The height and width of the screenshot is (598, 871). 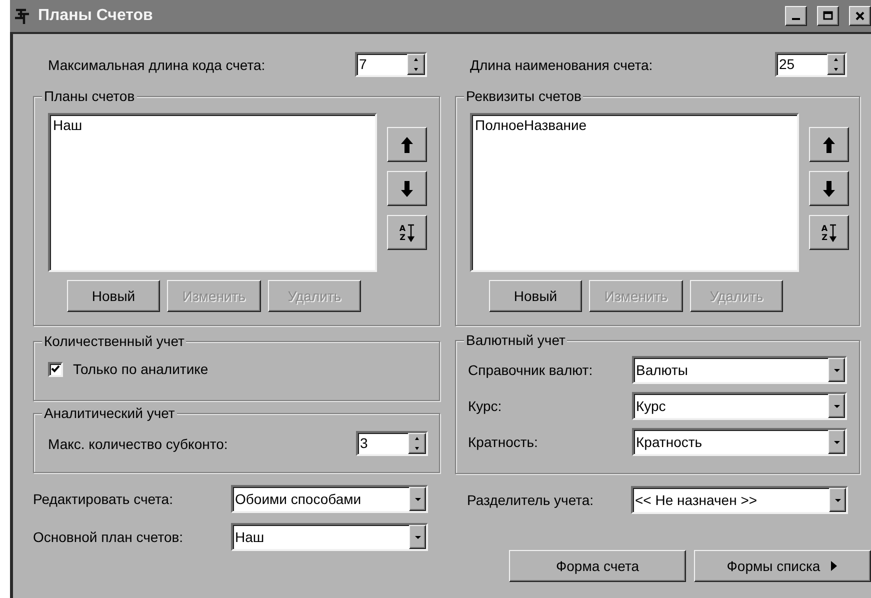 What do you see at coordinates (140, 369) in the screenshot?
I see `checkbox-label: Только по аналитике` at bounding box center [140, 369].